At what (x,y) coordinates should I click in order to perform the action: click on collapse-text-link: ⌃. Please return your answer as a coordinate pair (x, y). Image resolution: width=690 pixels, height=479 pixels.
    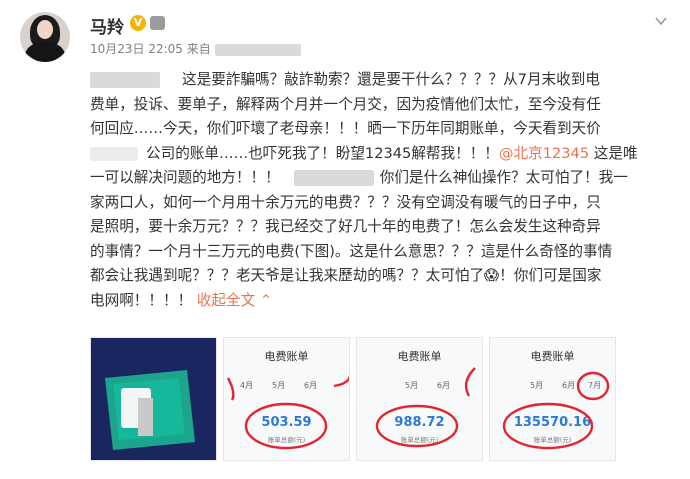
    Looking at the image, I should click on (263, 300).